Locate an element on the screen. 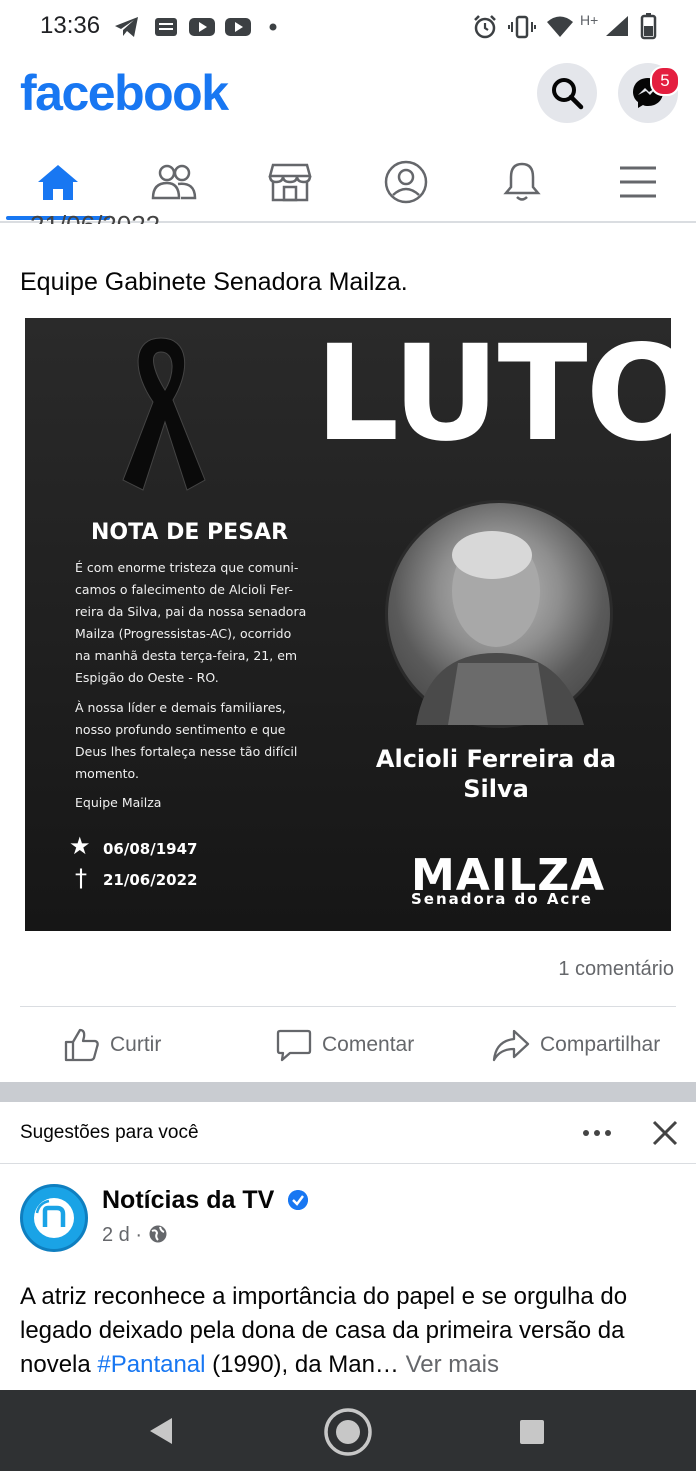 The image size is (696, 1471). note-line: Deus lhes fortaleça nesse tão difícil is located at coordinates (186, 751).